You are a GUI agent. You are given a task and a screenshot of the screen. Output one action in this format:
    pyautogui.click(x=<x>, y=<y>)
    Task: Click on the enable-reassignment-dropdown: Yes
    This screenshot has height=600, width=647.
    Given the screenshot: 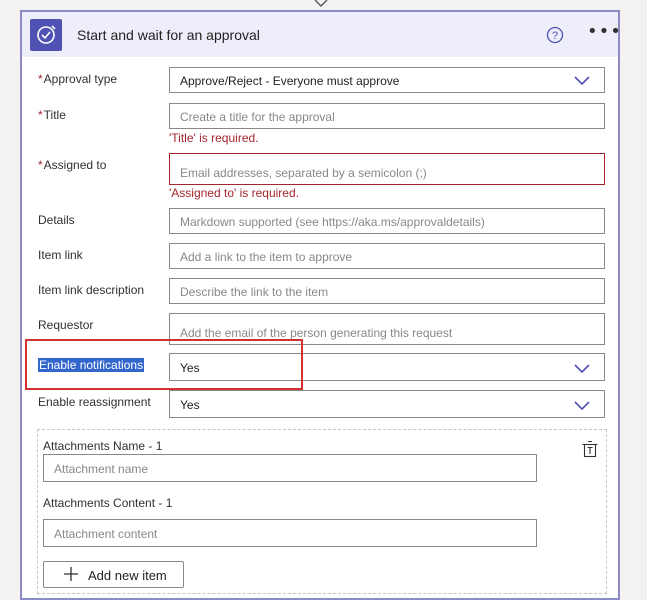 What is the action you would take?
    pyautogui.click(x=387, y=404)
    